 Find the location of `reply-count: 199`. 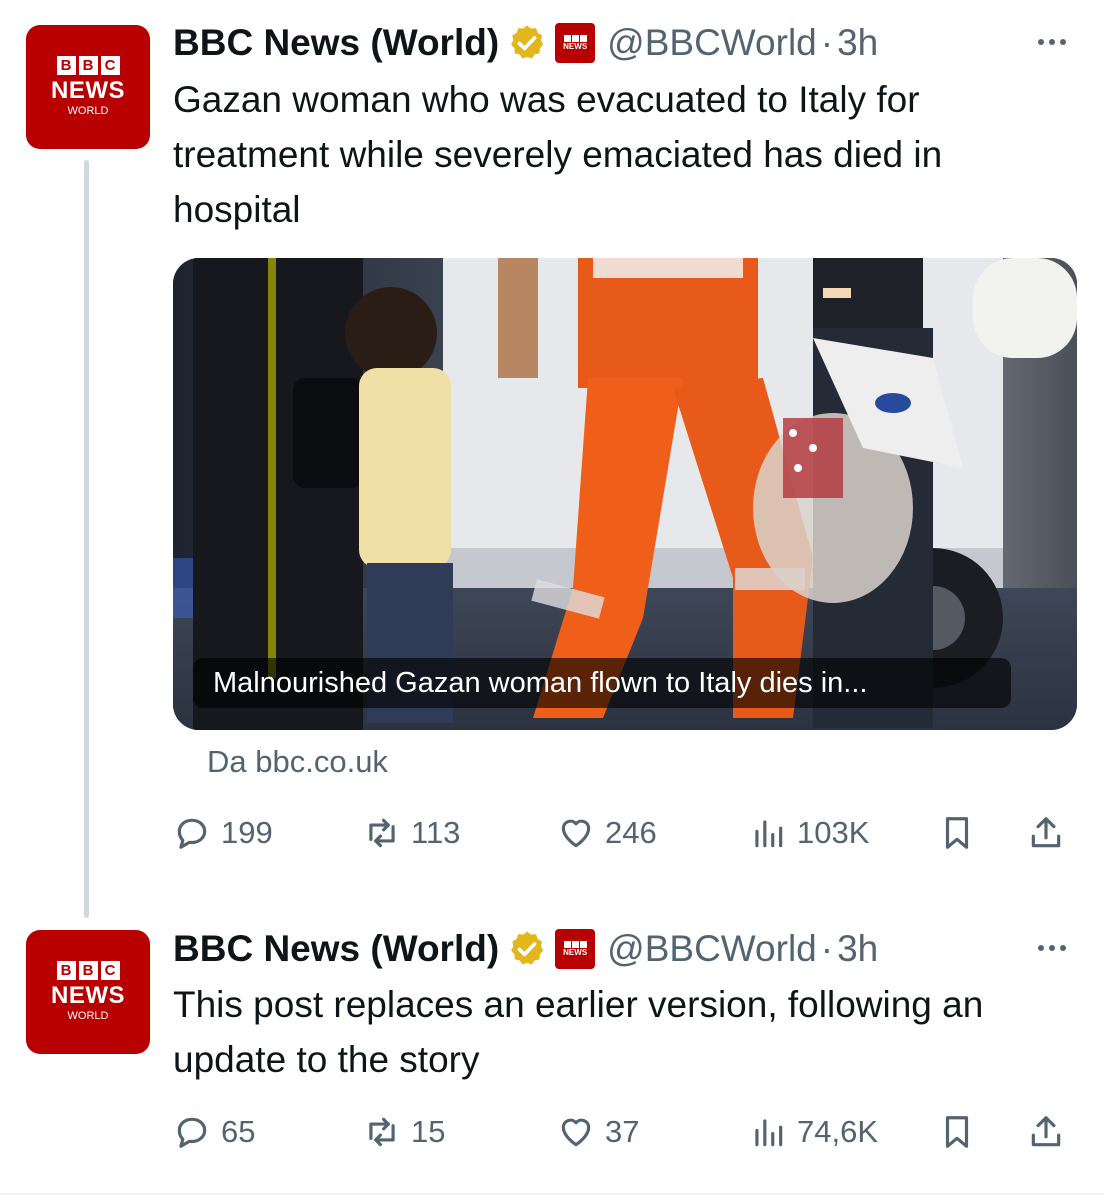

reply-count: 199 is located at coordinates (247, 832).